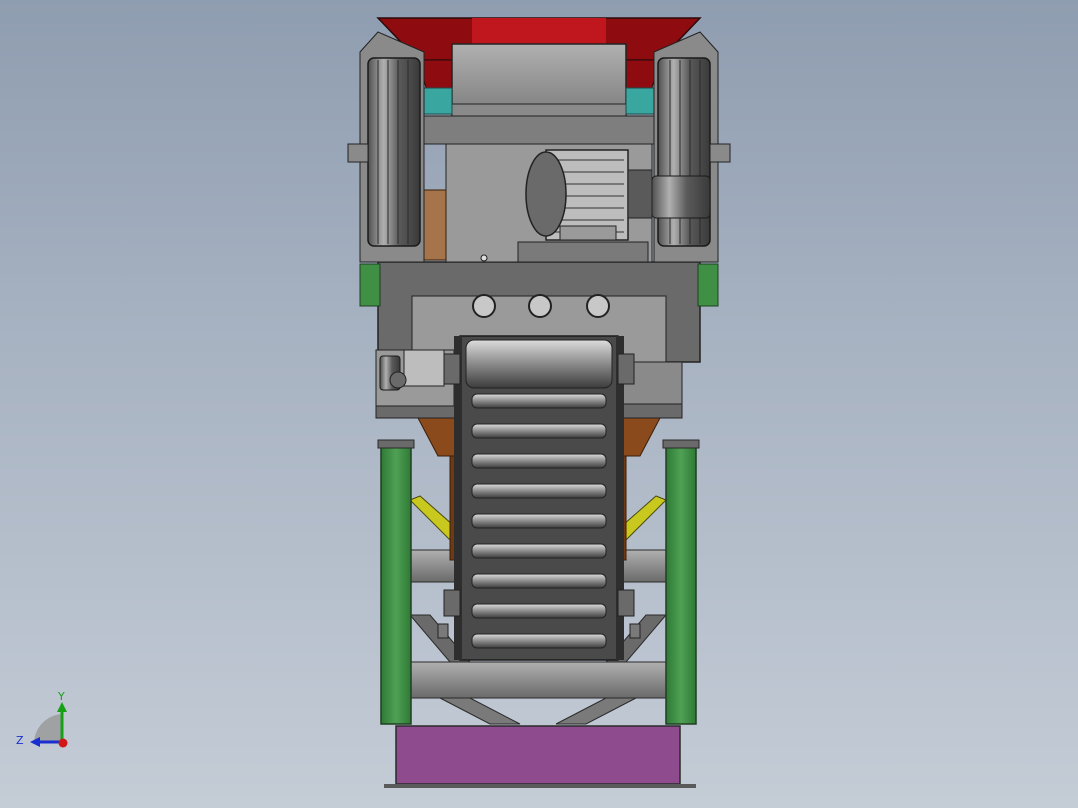  Describe the element at coordinates (20, 740) in the screenshot. I see `z-axis-label: Z` at that location.